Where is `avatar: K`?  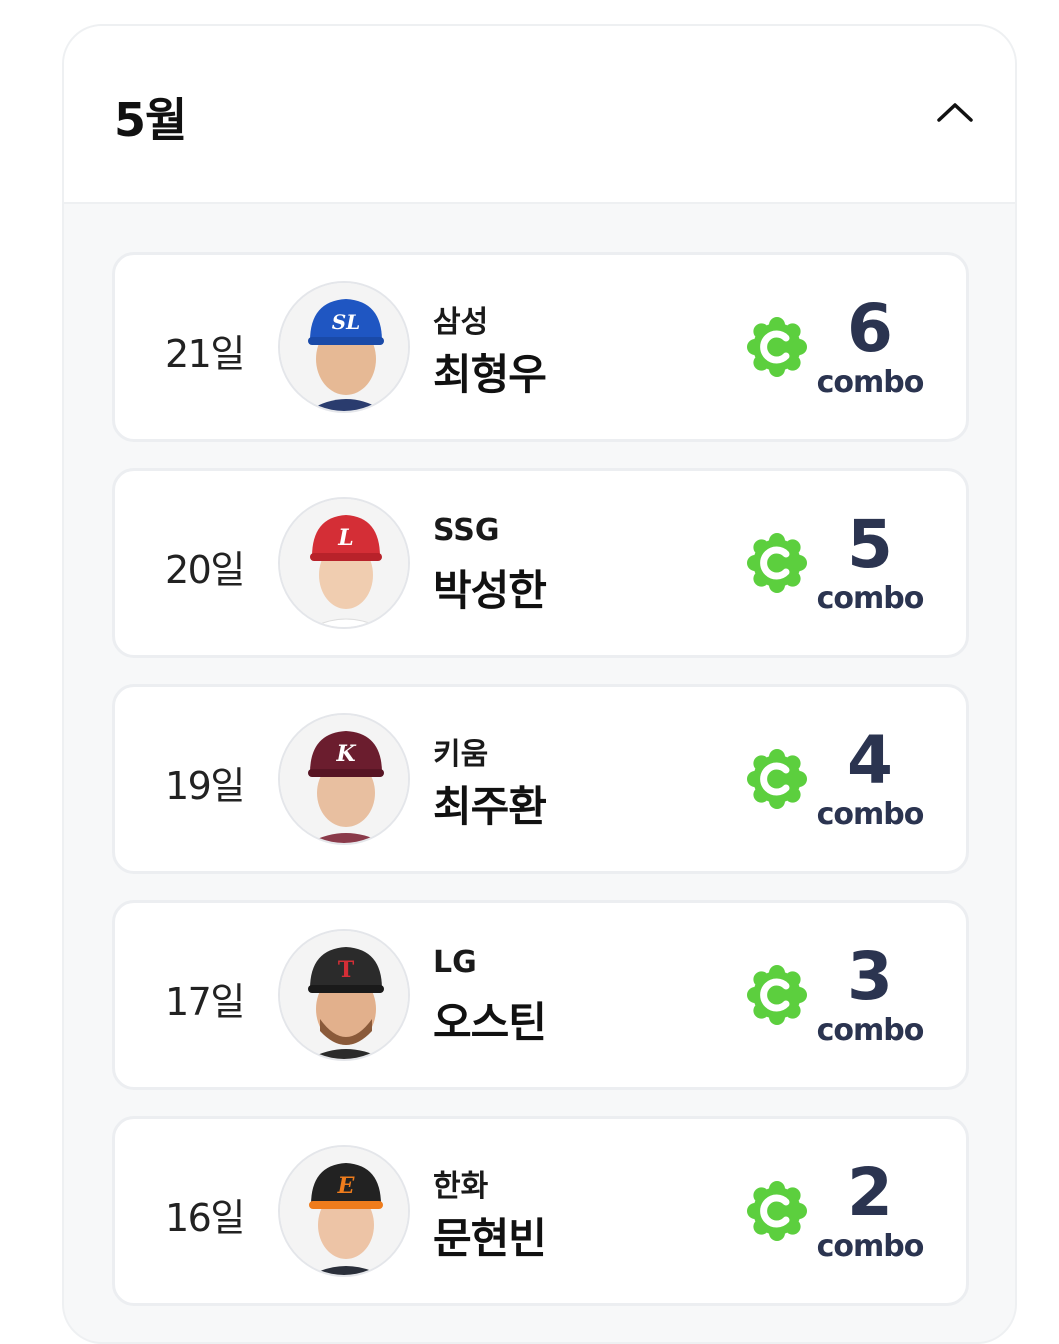
avatar: K is located at coordinates (344, 779).